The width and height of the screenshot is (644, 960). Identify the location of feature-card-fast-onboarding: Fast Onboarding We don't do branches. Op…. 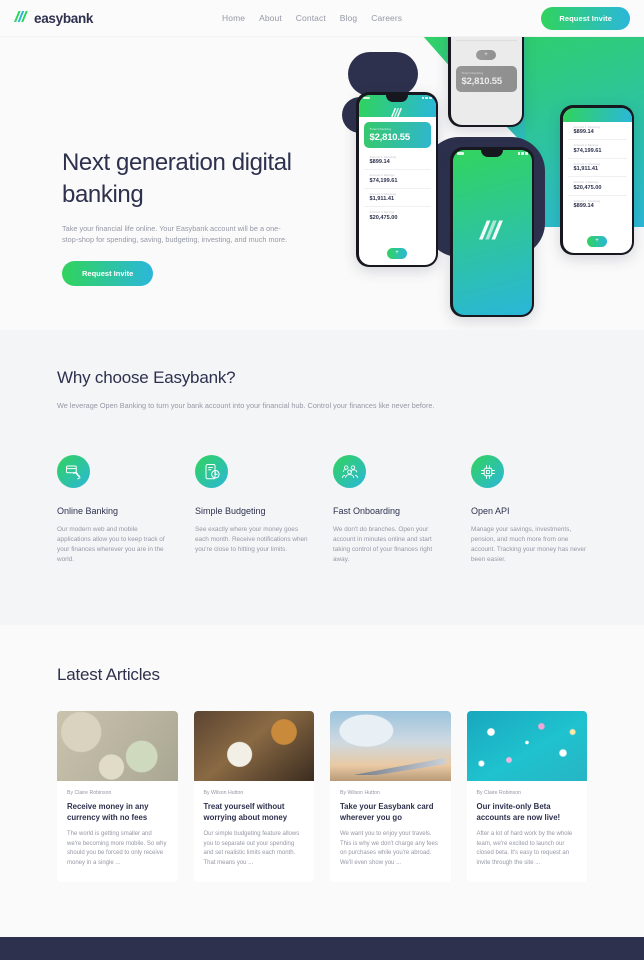
(391, 510).